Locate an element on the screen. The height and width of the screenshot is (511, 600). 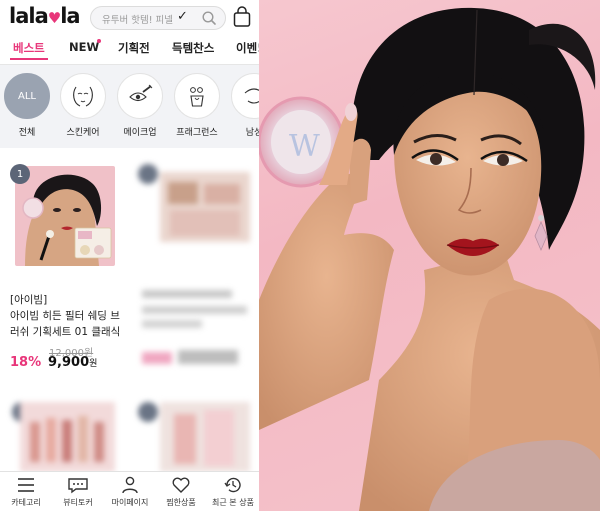
bottom-tab-bar: 카테고리 뷰티토커 마이페이지 찜한상품 최근 본 상품 is located at coordinates (129, 491).